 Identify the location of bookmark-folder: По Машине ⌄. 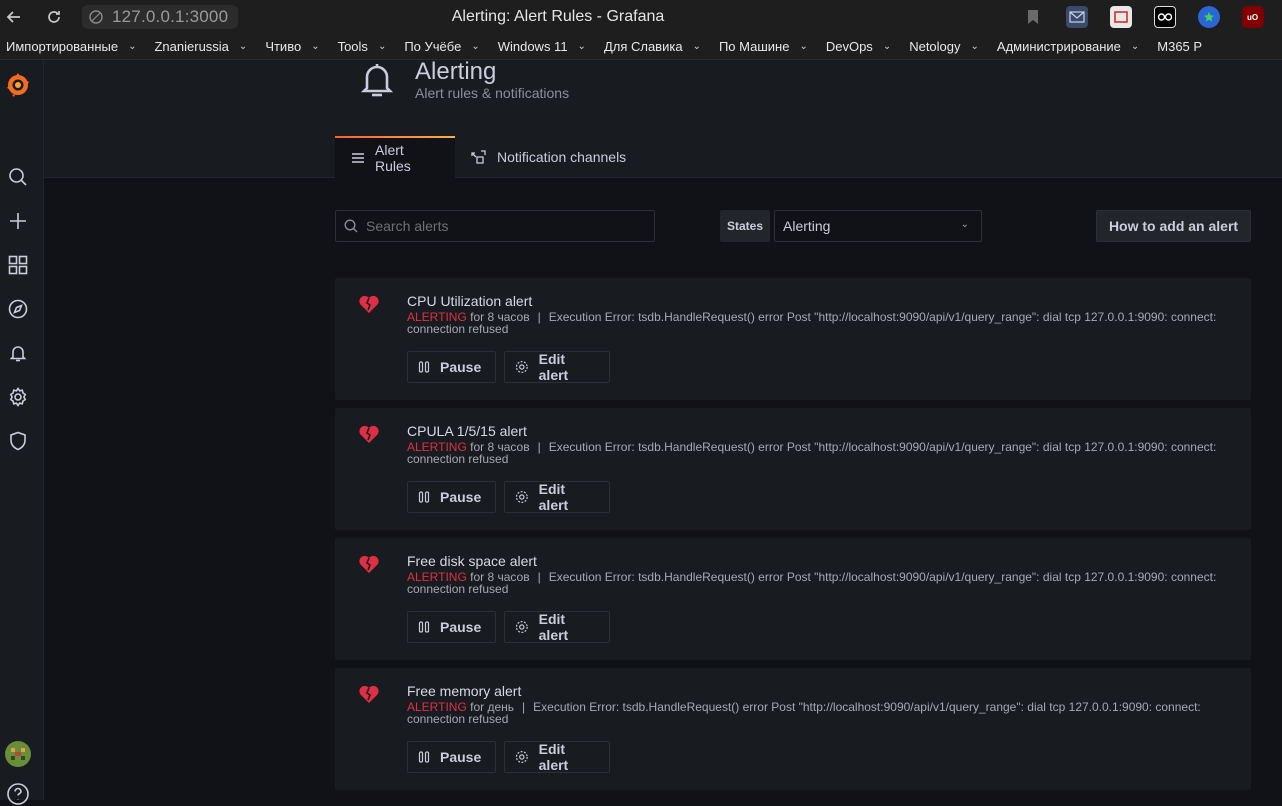
(763, 46).